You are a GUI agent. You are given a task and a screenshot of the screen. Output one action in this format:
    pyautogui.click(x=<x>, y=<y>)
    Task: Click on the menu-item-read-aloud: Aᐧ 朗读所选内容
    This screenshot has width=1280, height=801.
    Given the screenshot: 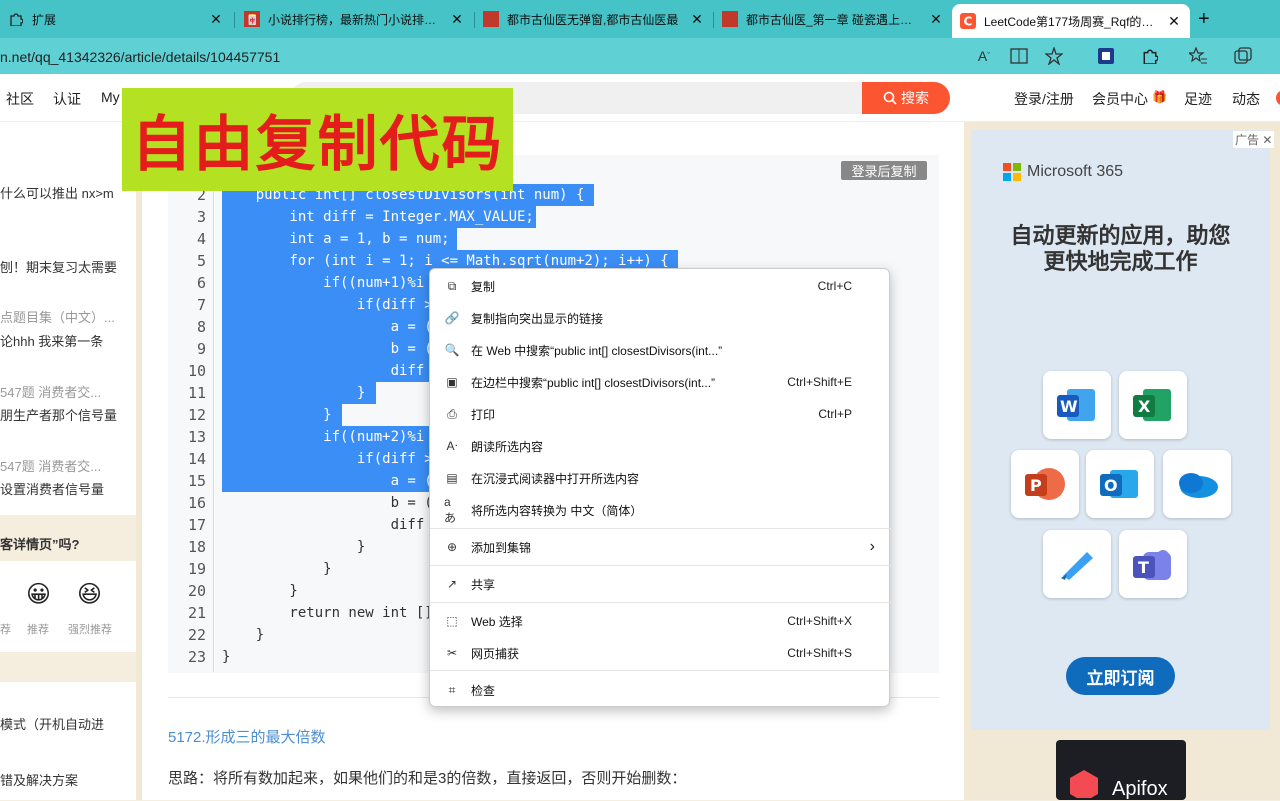 What is the action you would take?
    pyautogui.click(x=660, y=446)
    